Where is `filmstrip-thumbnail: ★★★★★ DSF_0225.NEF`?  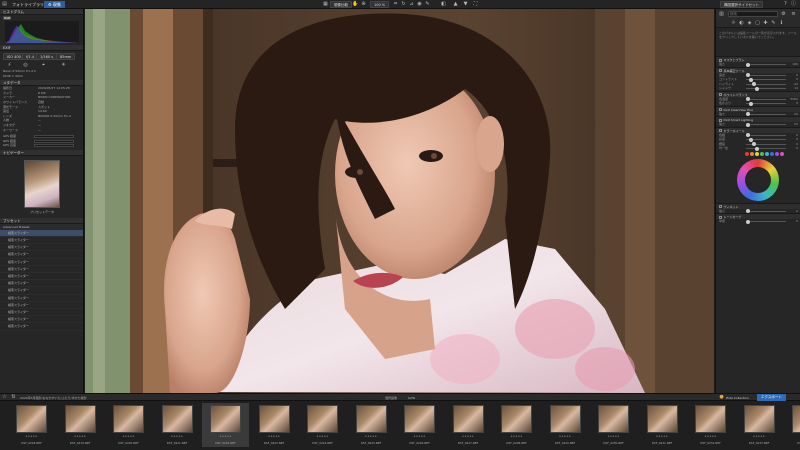
filmstrip-thumbnail: ★★★★★ DSF_0225.NEF is located at coordinates (371, 425).